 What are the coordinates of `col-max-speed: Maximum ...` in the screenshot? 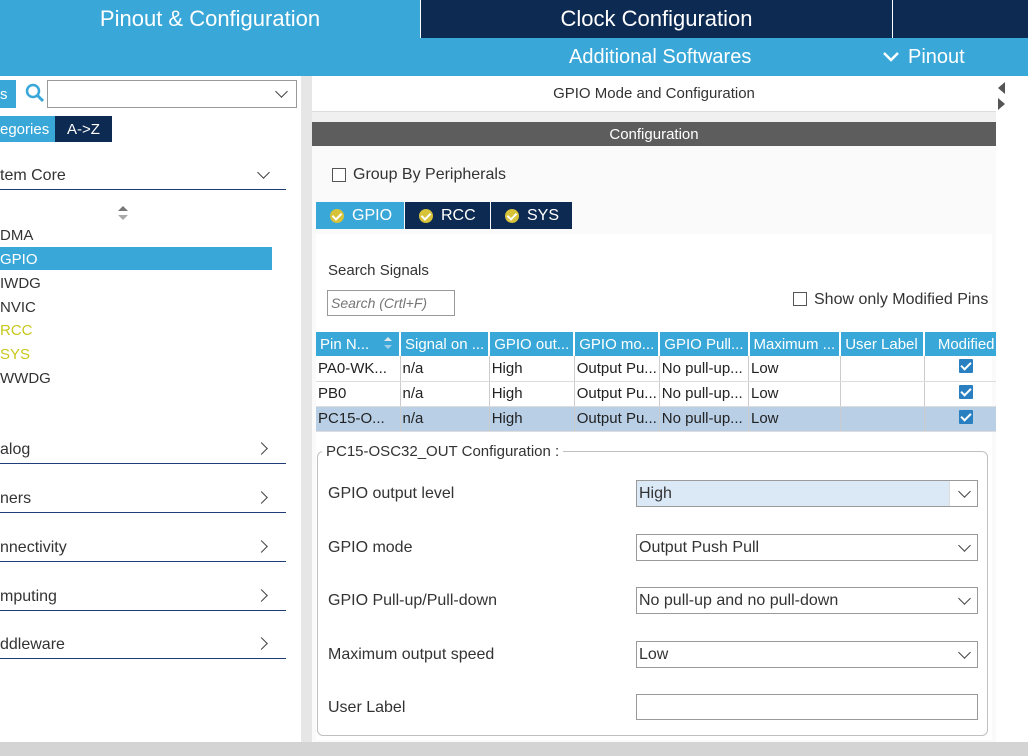 It's located at (795, 344).